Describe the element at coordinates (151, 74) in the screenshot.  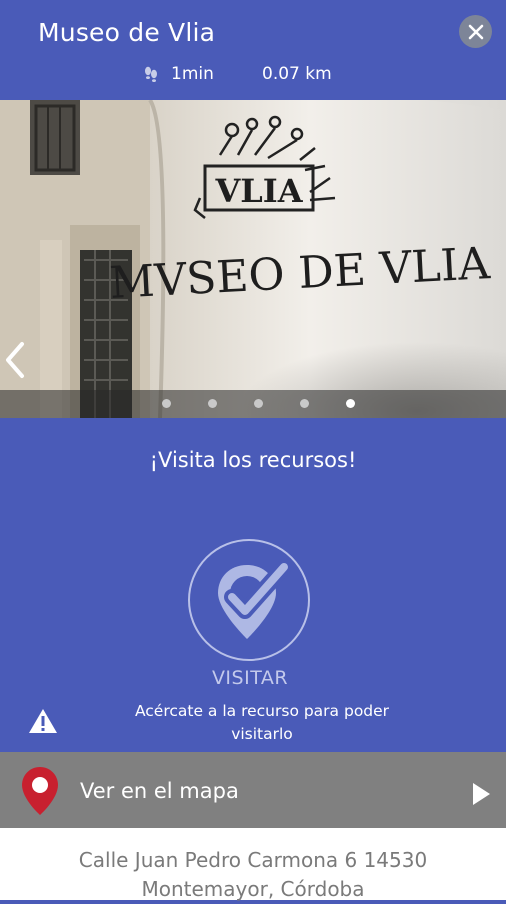
I see `footsteps-icon` at that location.